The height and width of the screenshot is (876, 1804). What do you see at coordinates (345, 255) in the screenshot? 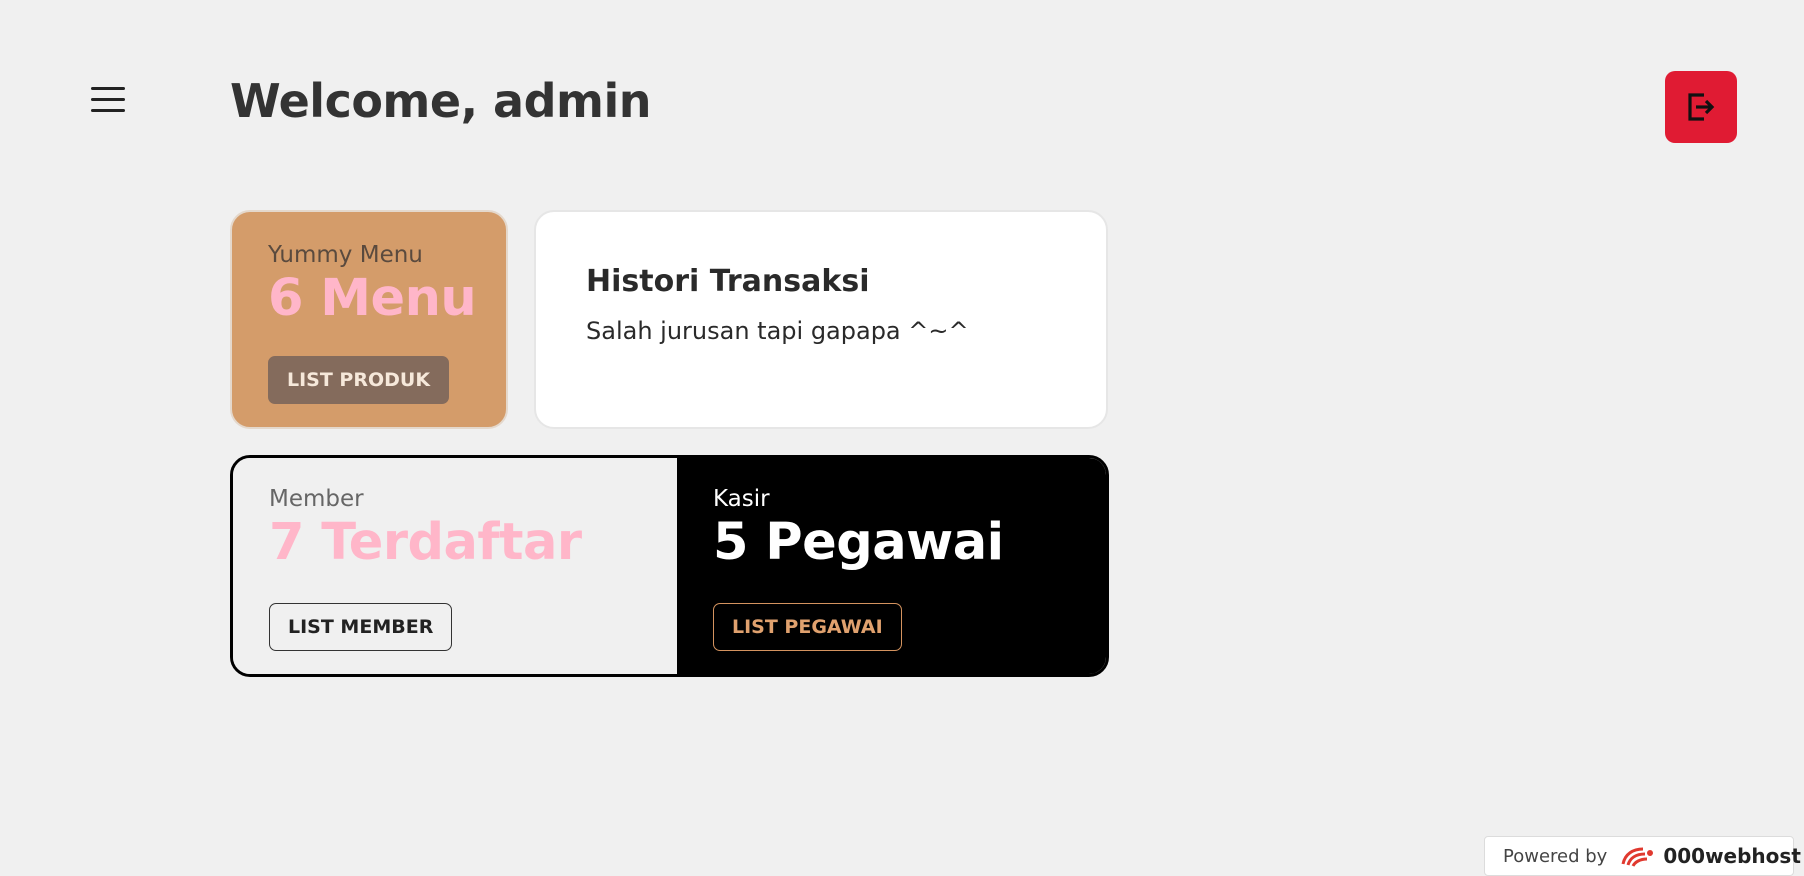
I see `menu-card-label: Yummy Menu` at bounding box center [345, 255].